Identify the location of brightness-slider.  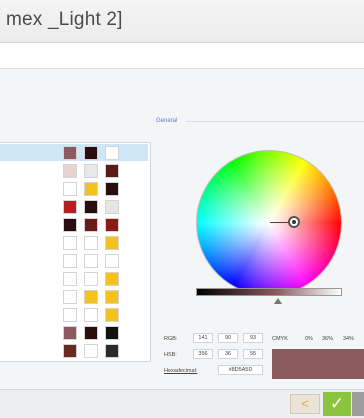
(269, 292).